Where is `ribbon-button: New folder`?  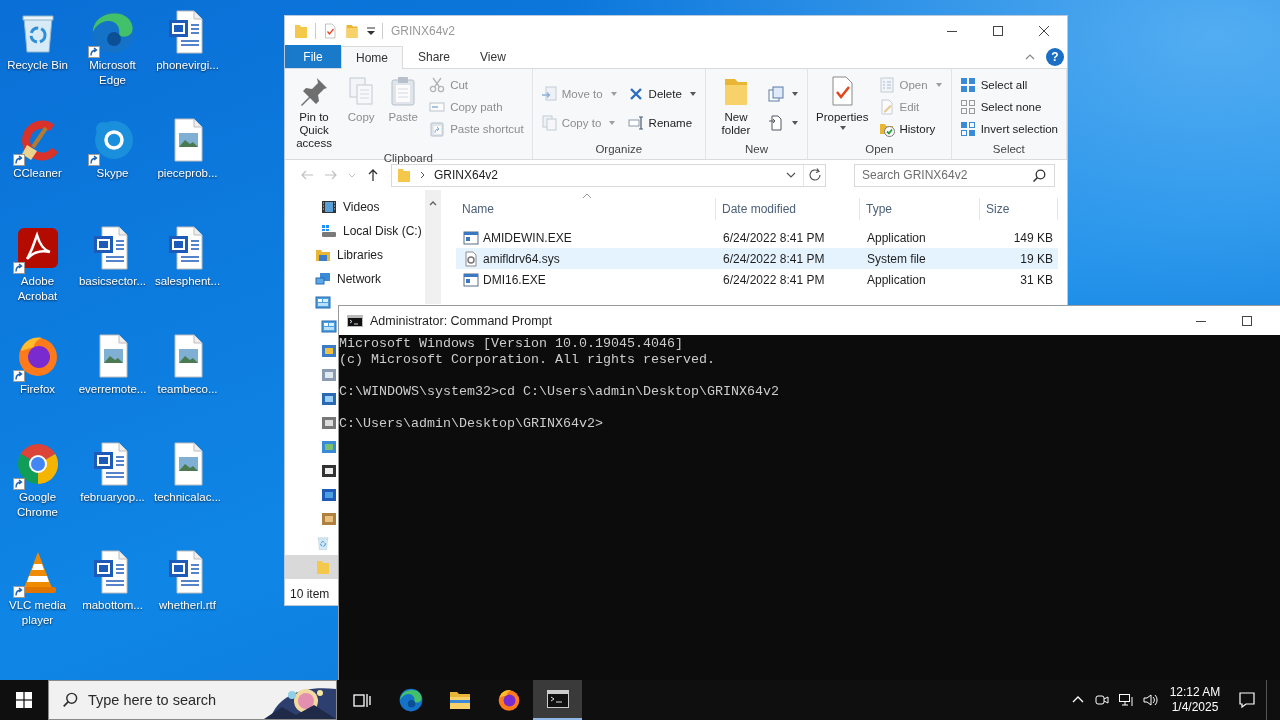
ribbon-button: New folder is located at coordinates (736, 106).